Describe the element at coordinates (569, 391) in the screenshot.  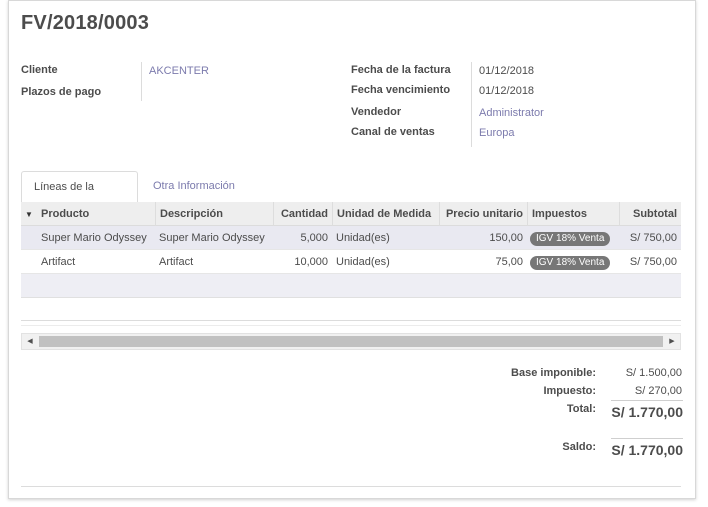
I see `impuesto-label: Impuesto:` at that location.